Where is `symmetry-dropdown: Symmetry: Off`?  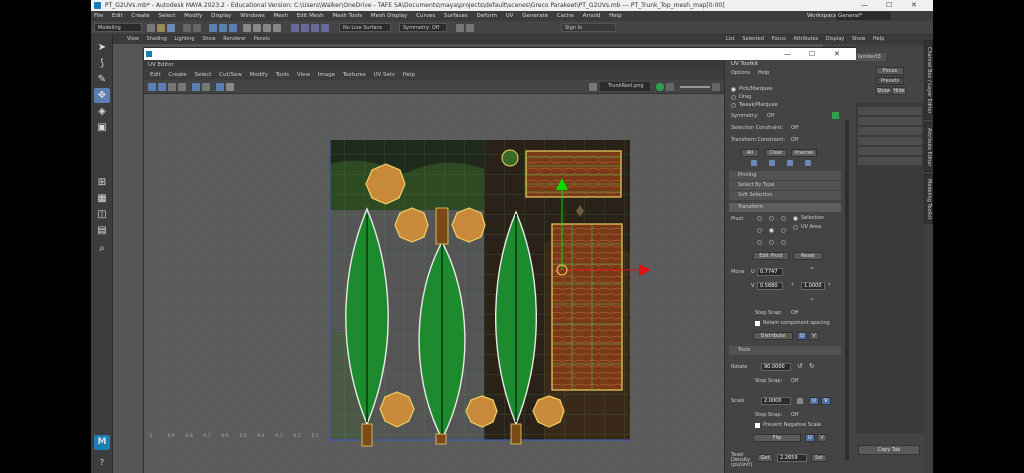 symmetry-dropdown: Symmetry: Off is located at coordinates (423, 27).